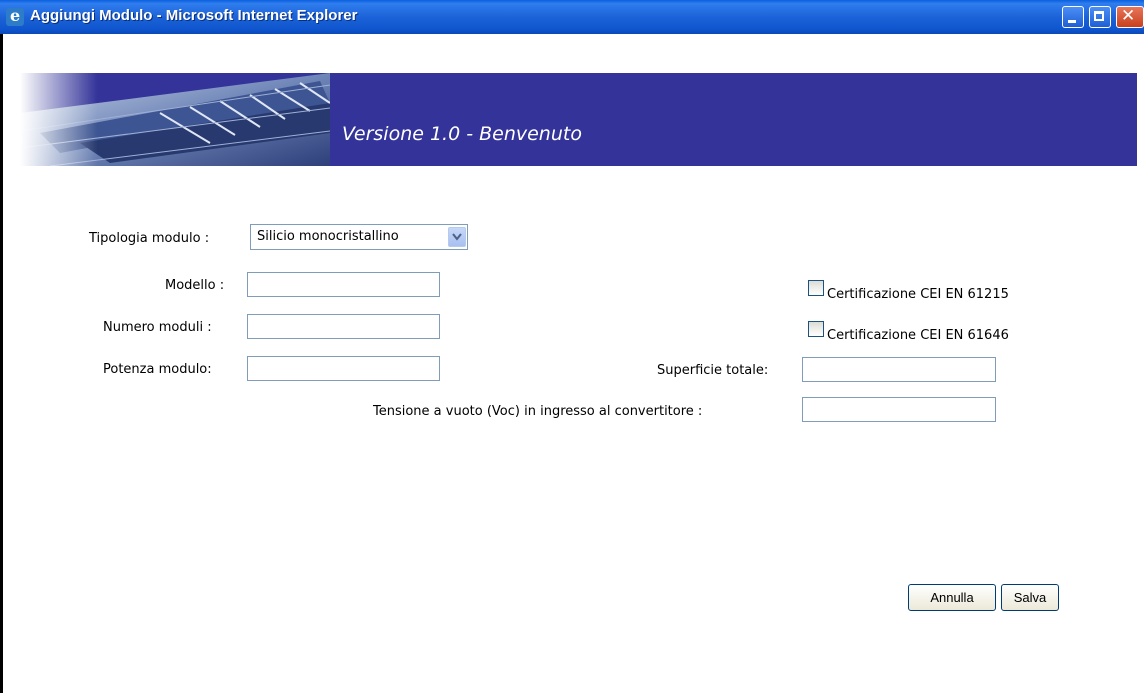 The image size is (1144, 693). I want to click on close-icon: ✕, so click(1128, 16).